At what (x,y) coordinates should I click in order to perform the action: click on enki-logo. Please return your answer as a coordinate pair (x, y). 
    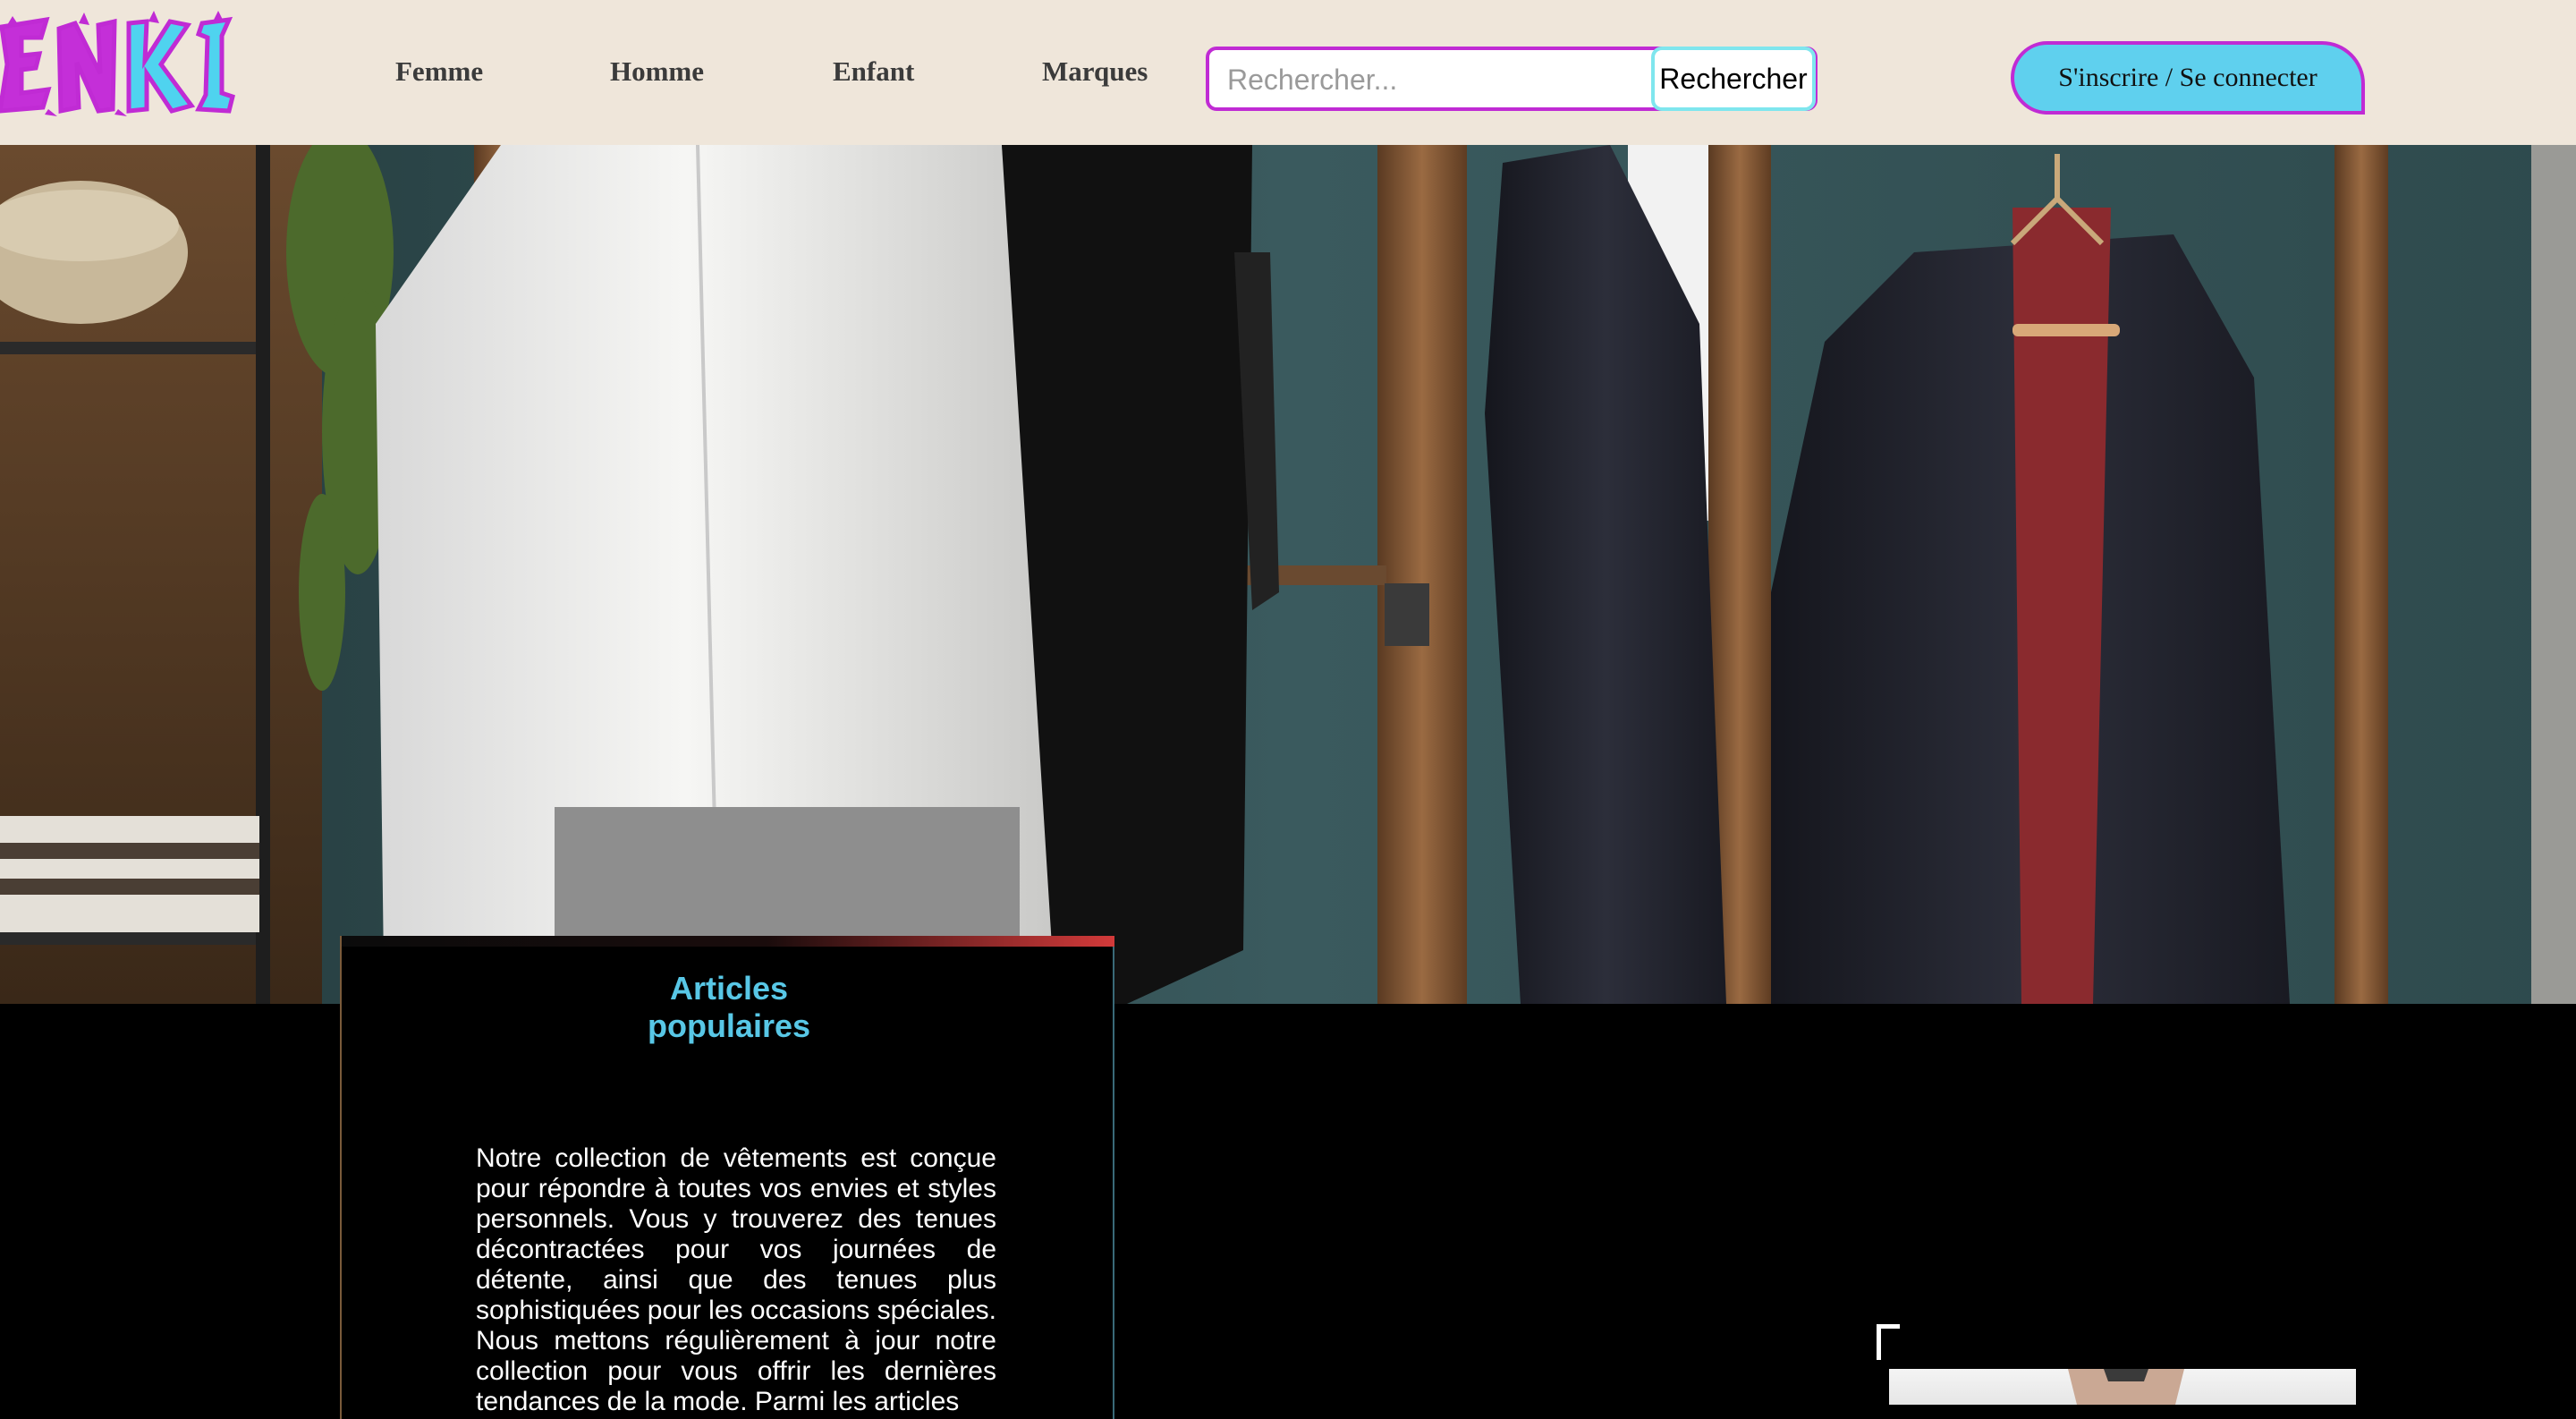
    Looking at the image, I should click on (122, 64).